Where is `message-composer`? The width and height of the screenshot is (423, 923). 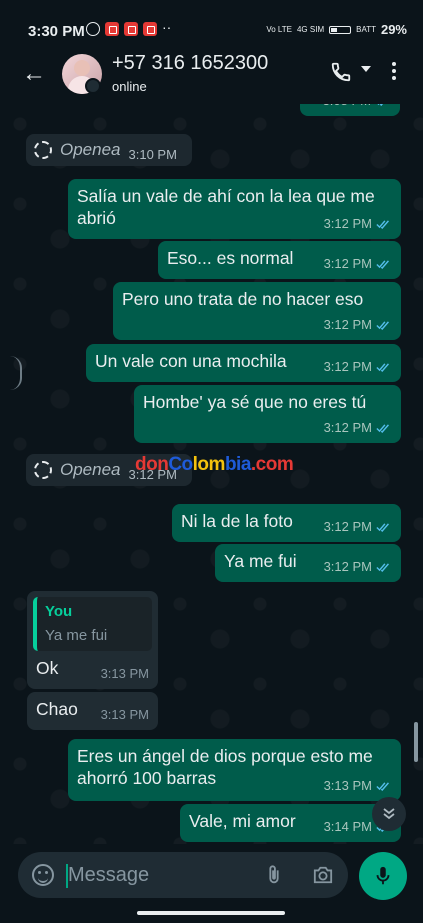
message-composer is located at coordinates (183, 875).